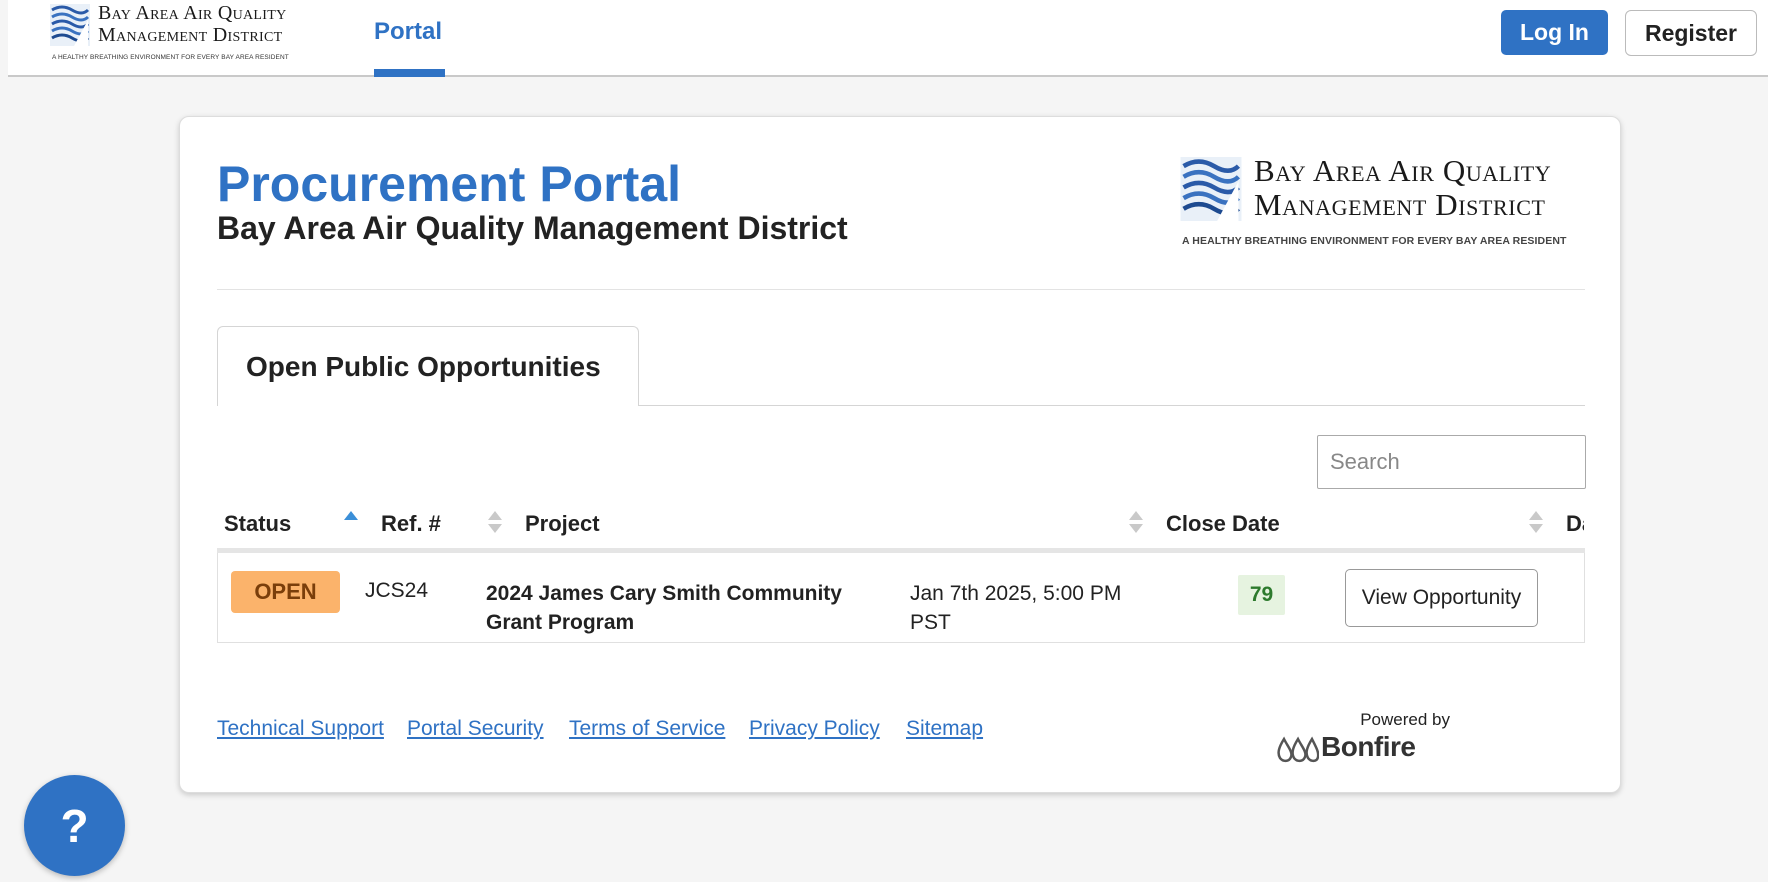  I want to click on bonfire-wordmark: Bonfire, so click(1368, 746).